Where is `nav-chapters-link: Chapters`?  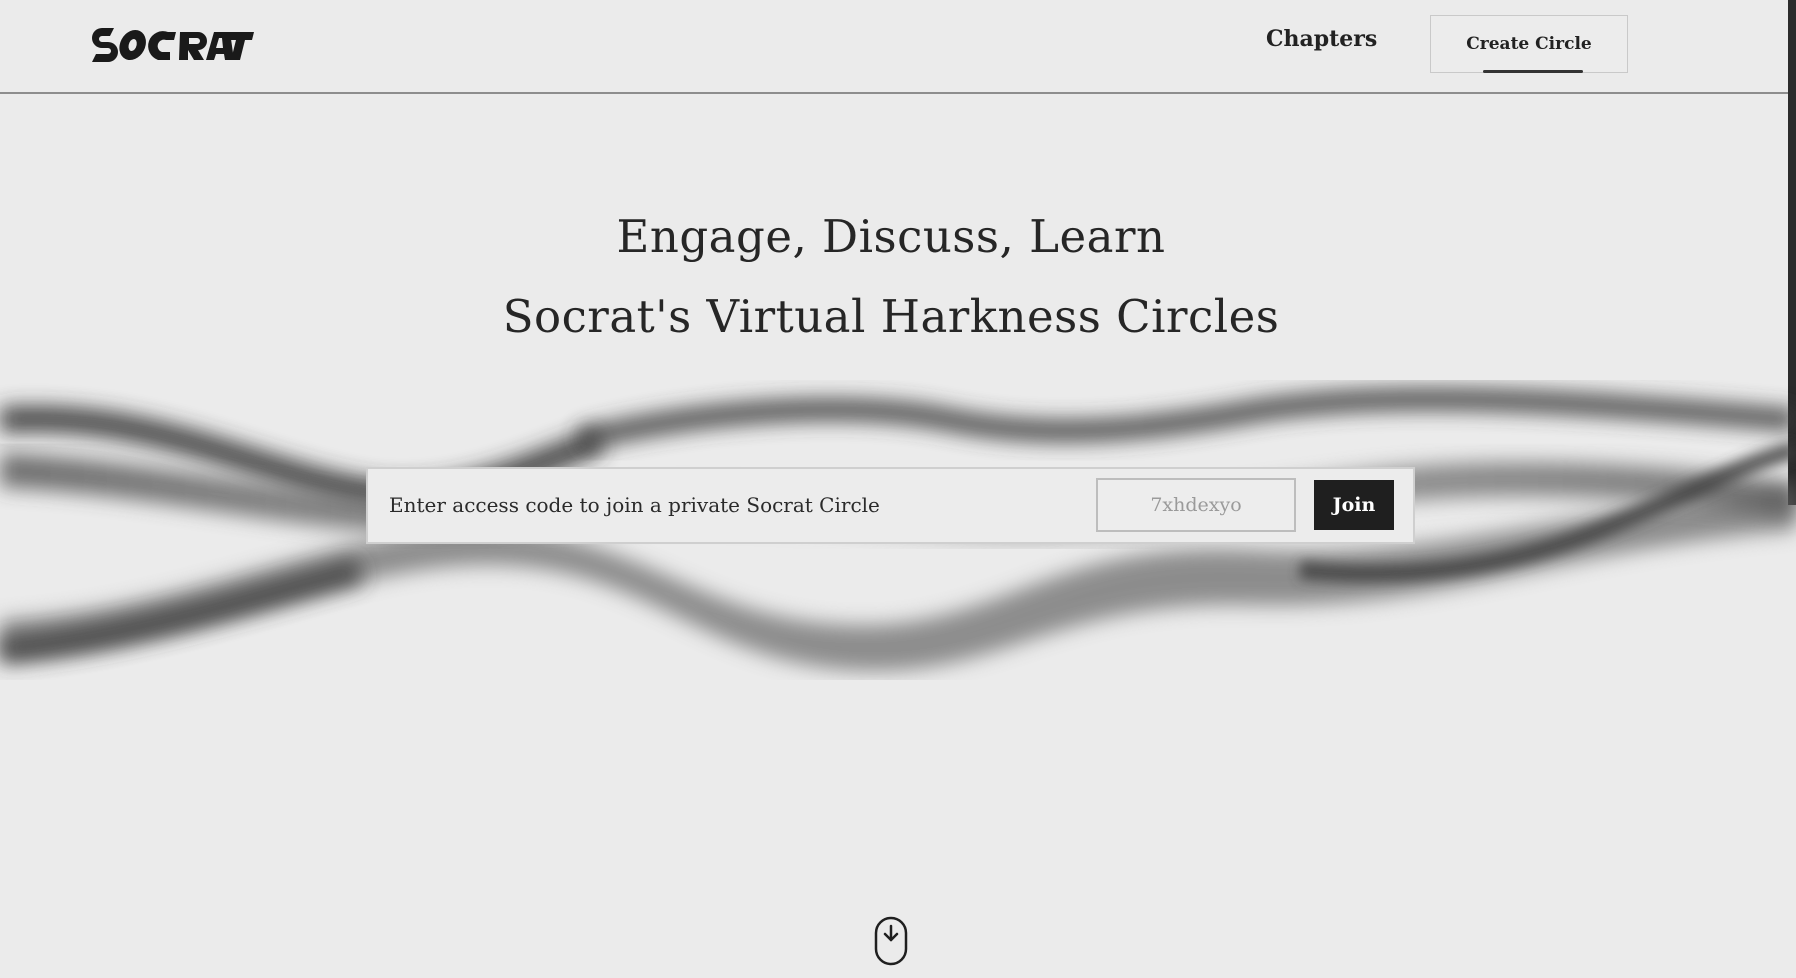 nav-chapters-link: Chapters is located at coordinates (1321, 39).